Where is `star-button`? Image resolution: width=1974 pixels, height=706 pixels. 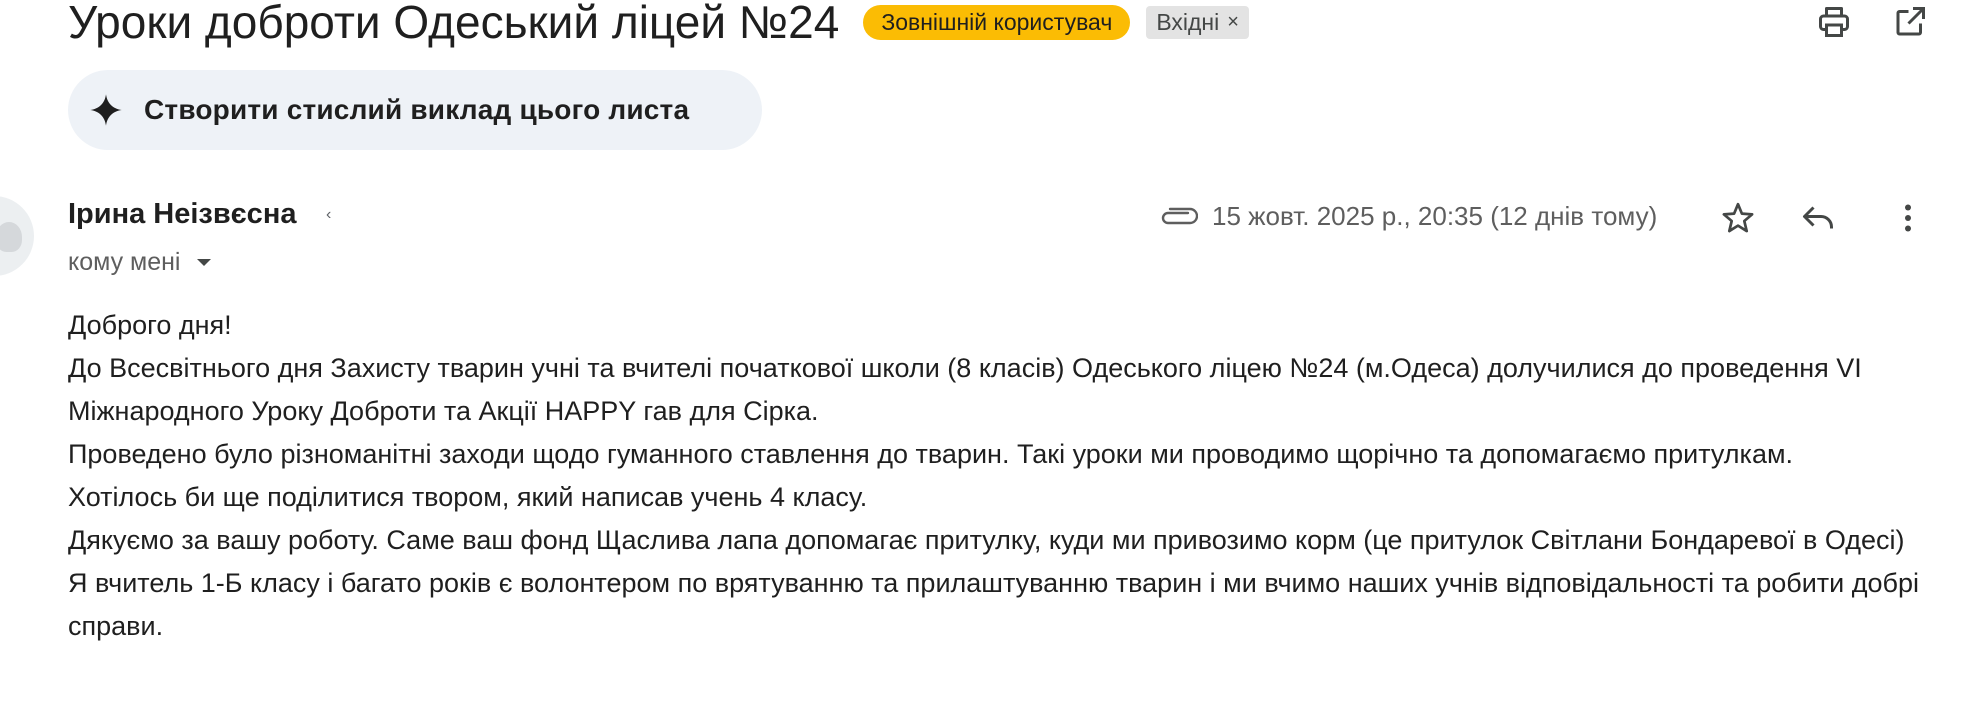 star-button is located at coordinates (1738, 218).